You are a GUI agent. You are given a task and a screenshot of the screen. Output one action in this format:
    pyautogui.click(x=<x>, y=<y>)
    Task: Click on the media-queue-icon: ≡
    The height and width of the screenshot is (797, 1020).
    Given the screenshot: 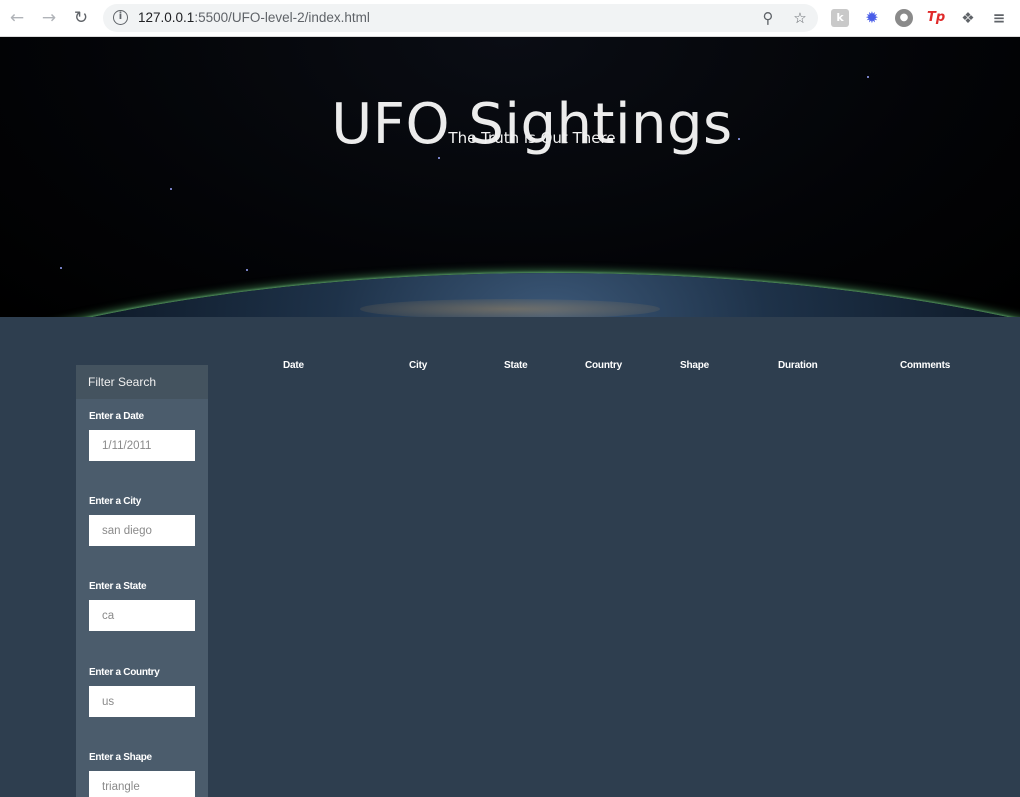 What is the action you would take?
    pyautogui.click(x=999, y=18)
    